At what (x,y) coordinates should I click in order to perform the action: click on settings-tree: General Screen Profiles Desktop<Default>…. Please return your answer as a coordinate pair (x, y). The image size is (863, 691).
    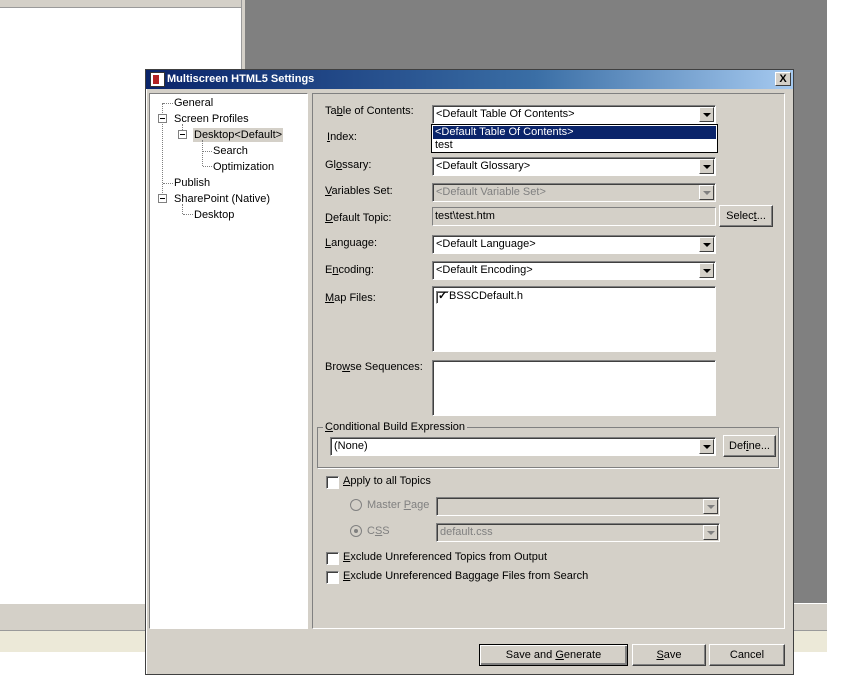
    Looking at the image, I should click on (228, 361).